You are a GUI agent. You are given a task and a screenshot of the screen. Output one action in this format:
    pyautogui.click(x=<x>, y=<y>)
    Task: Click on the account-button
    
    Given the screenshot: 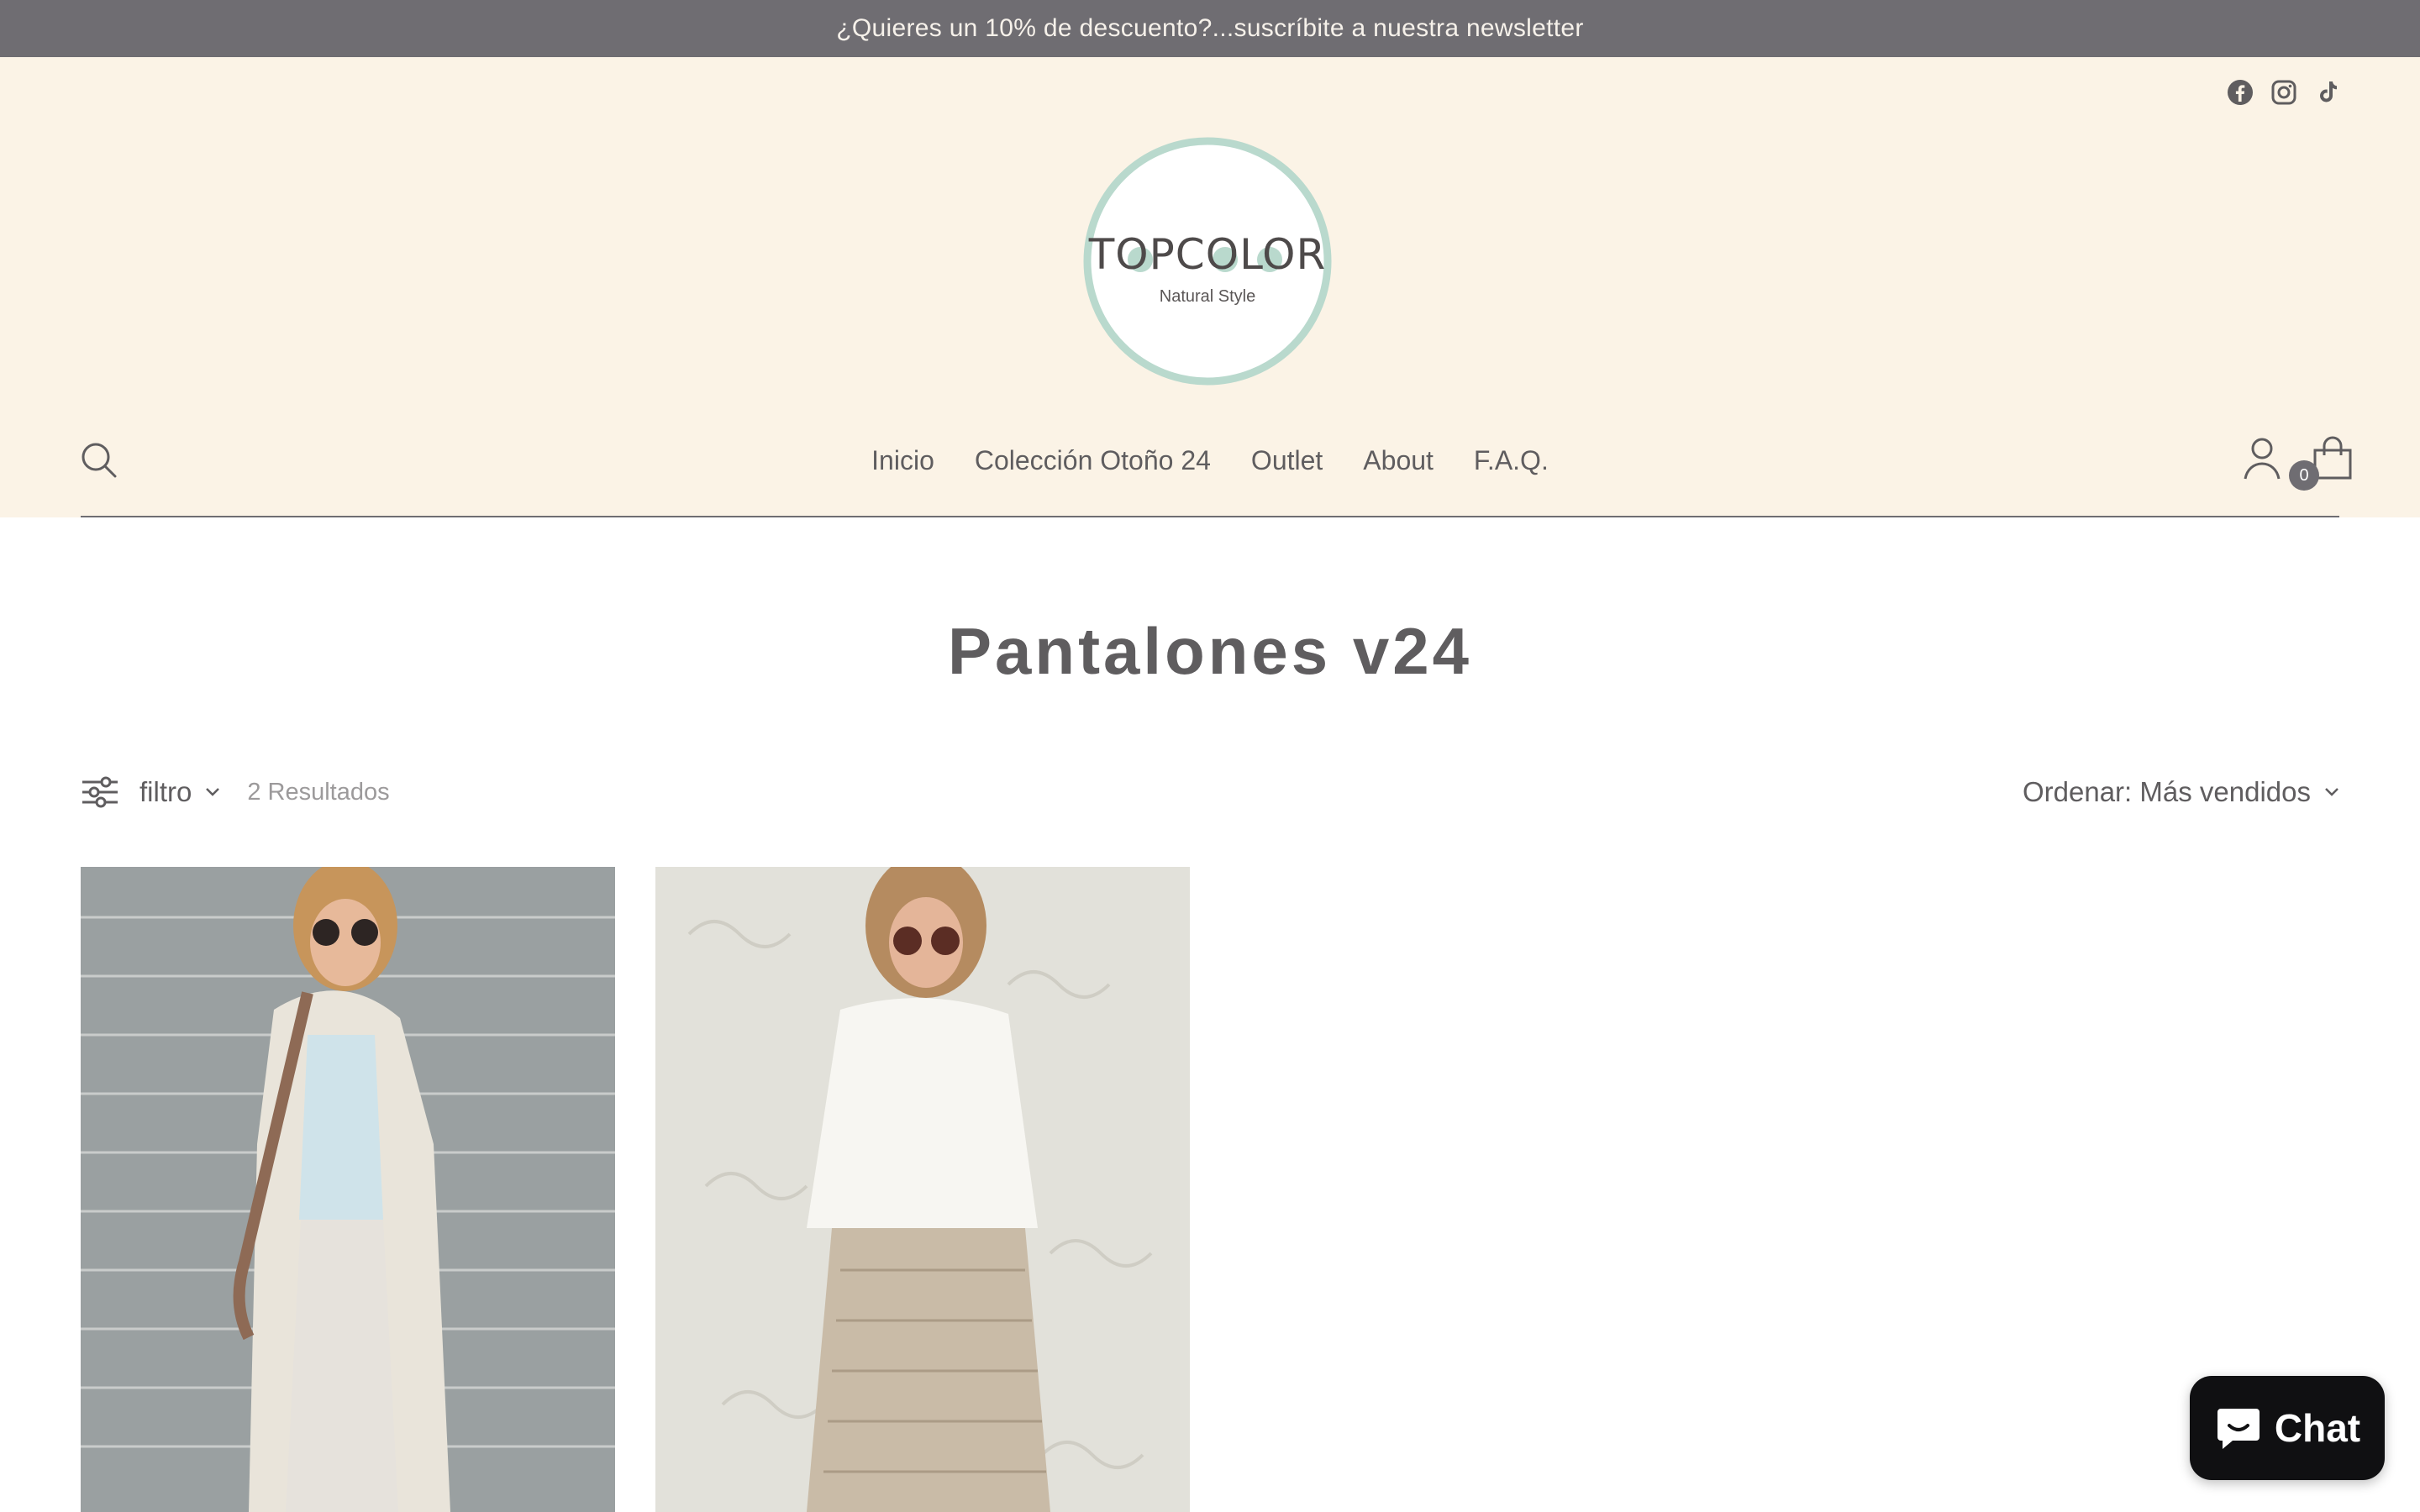 What is the action you would take?
    pyautogui.click(x=2263, y=458)
    